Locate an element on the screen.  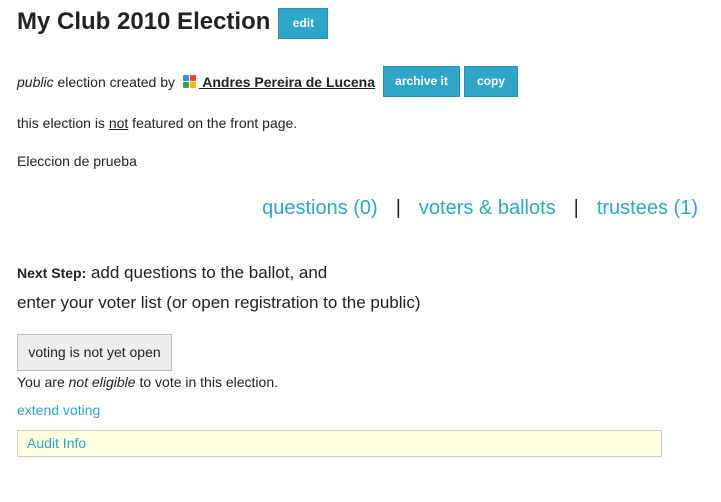
archive-button: archive it is located at coordinates (421, 81).